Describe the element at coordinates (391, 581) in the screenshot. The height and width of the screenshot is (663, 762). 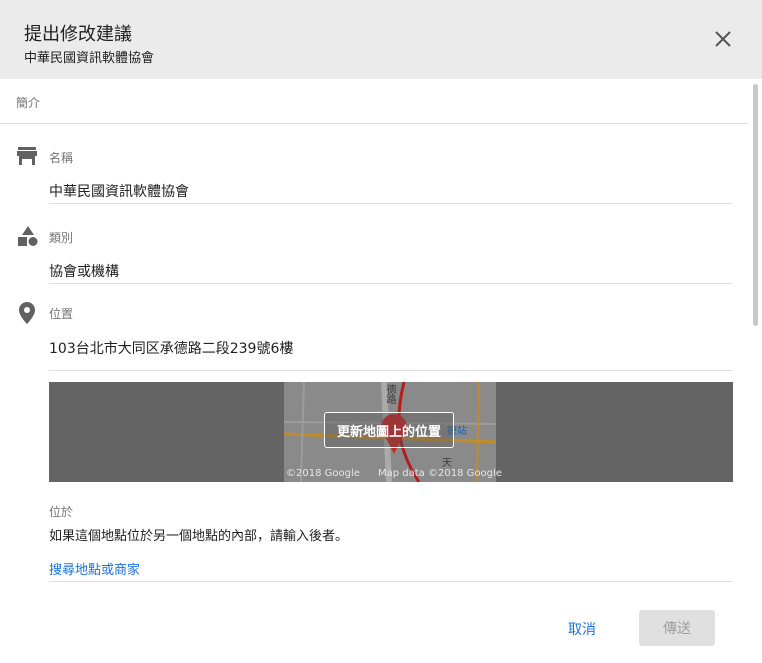
I see `within-underline` at that location.